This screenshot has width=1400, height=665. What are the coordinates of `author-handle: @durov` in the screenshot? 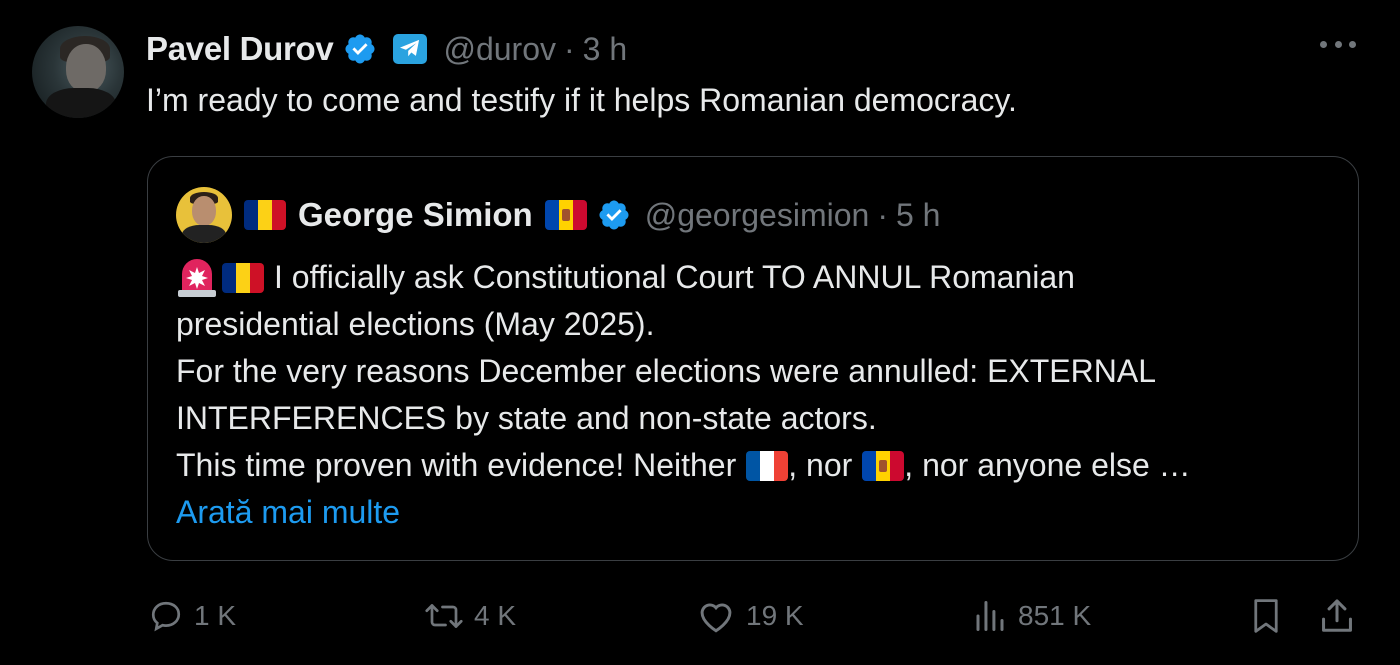 It's located at (499, 49).